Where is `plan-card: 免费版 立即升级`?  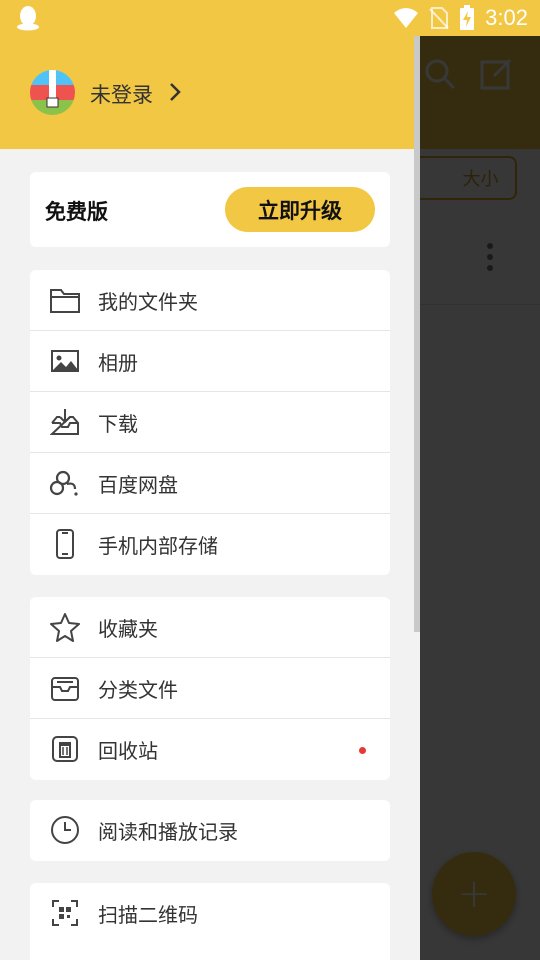 plan-card: 免费版 立即升级 is located at coordinates (210, 209).